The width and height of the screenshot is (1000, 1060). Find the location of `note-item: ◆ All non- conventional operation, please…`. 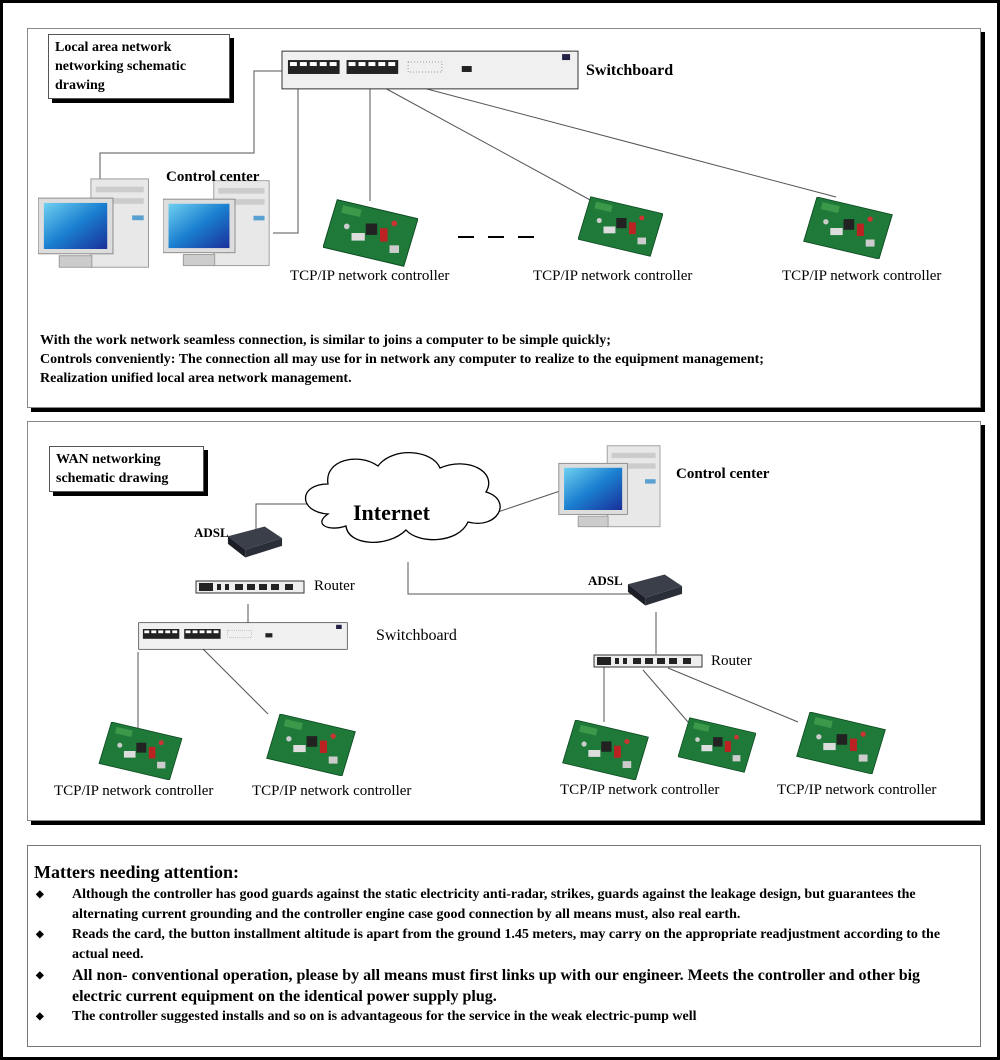

note-item: ◆ All non- conventional operation, please… is located at coordinates (499, 986).